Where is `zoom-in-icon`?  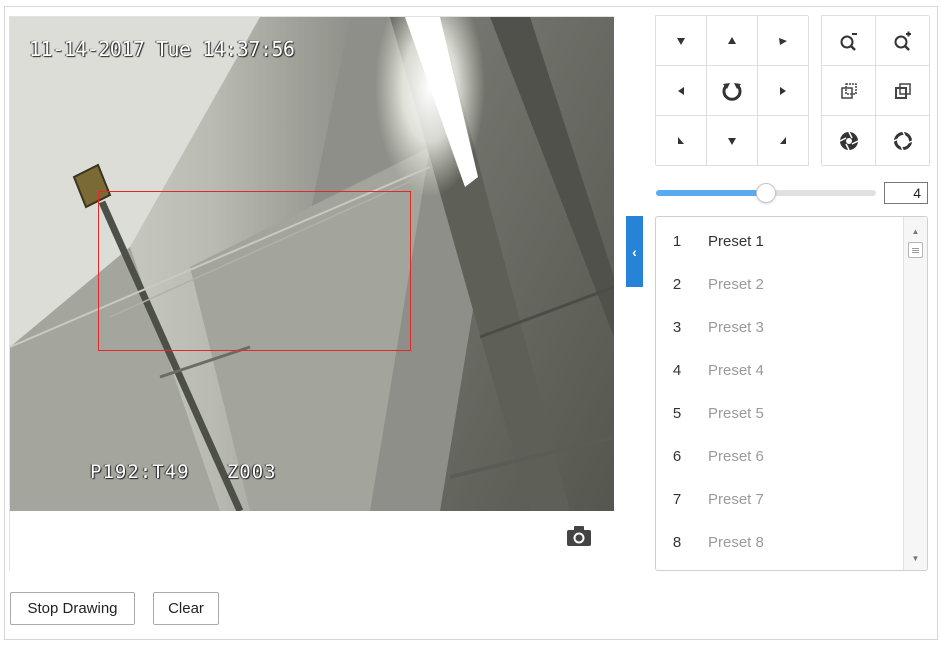
zoom-in-icon is located at coordinates (903, 41).